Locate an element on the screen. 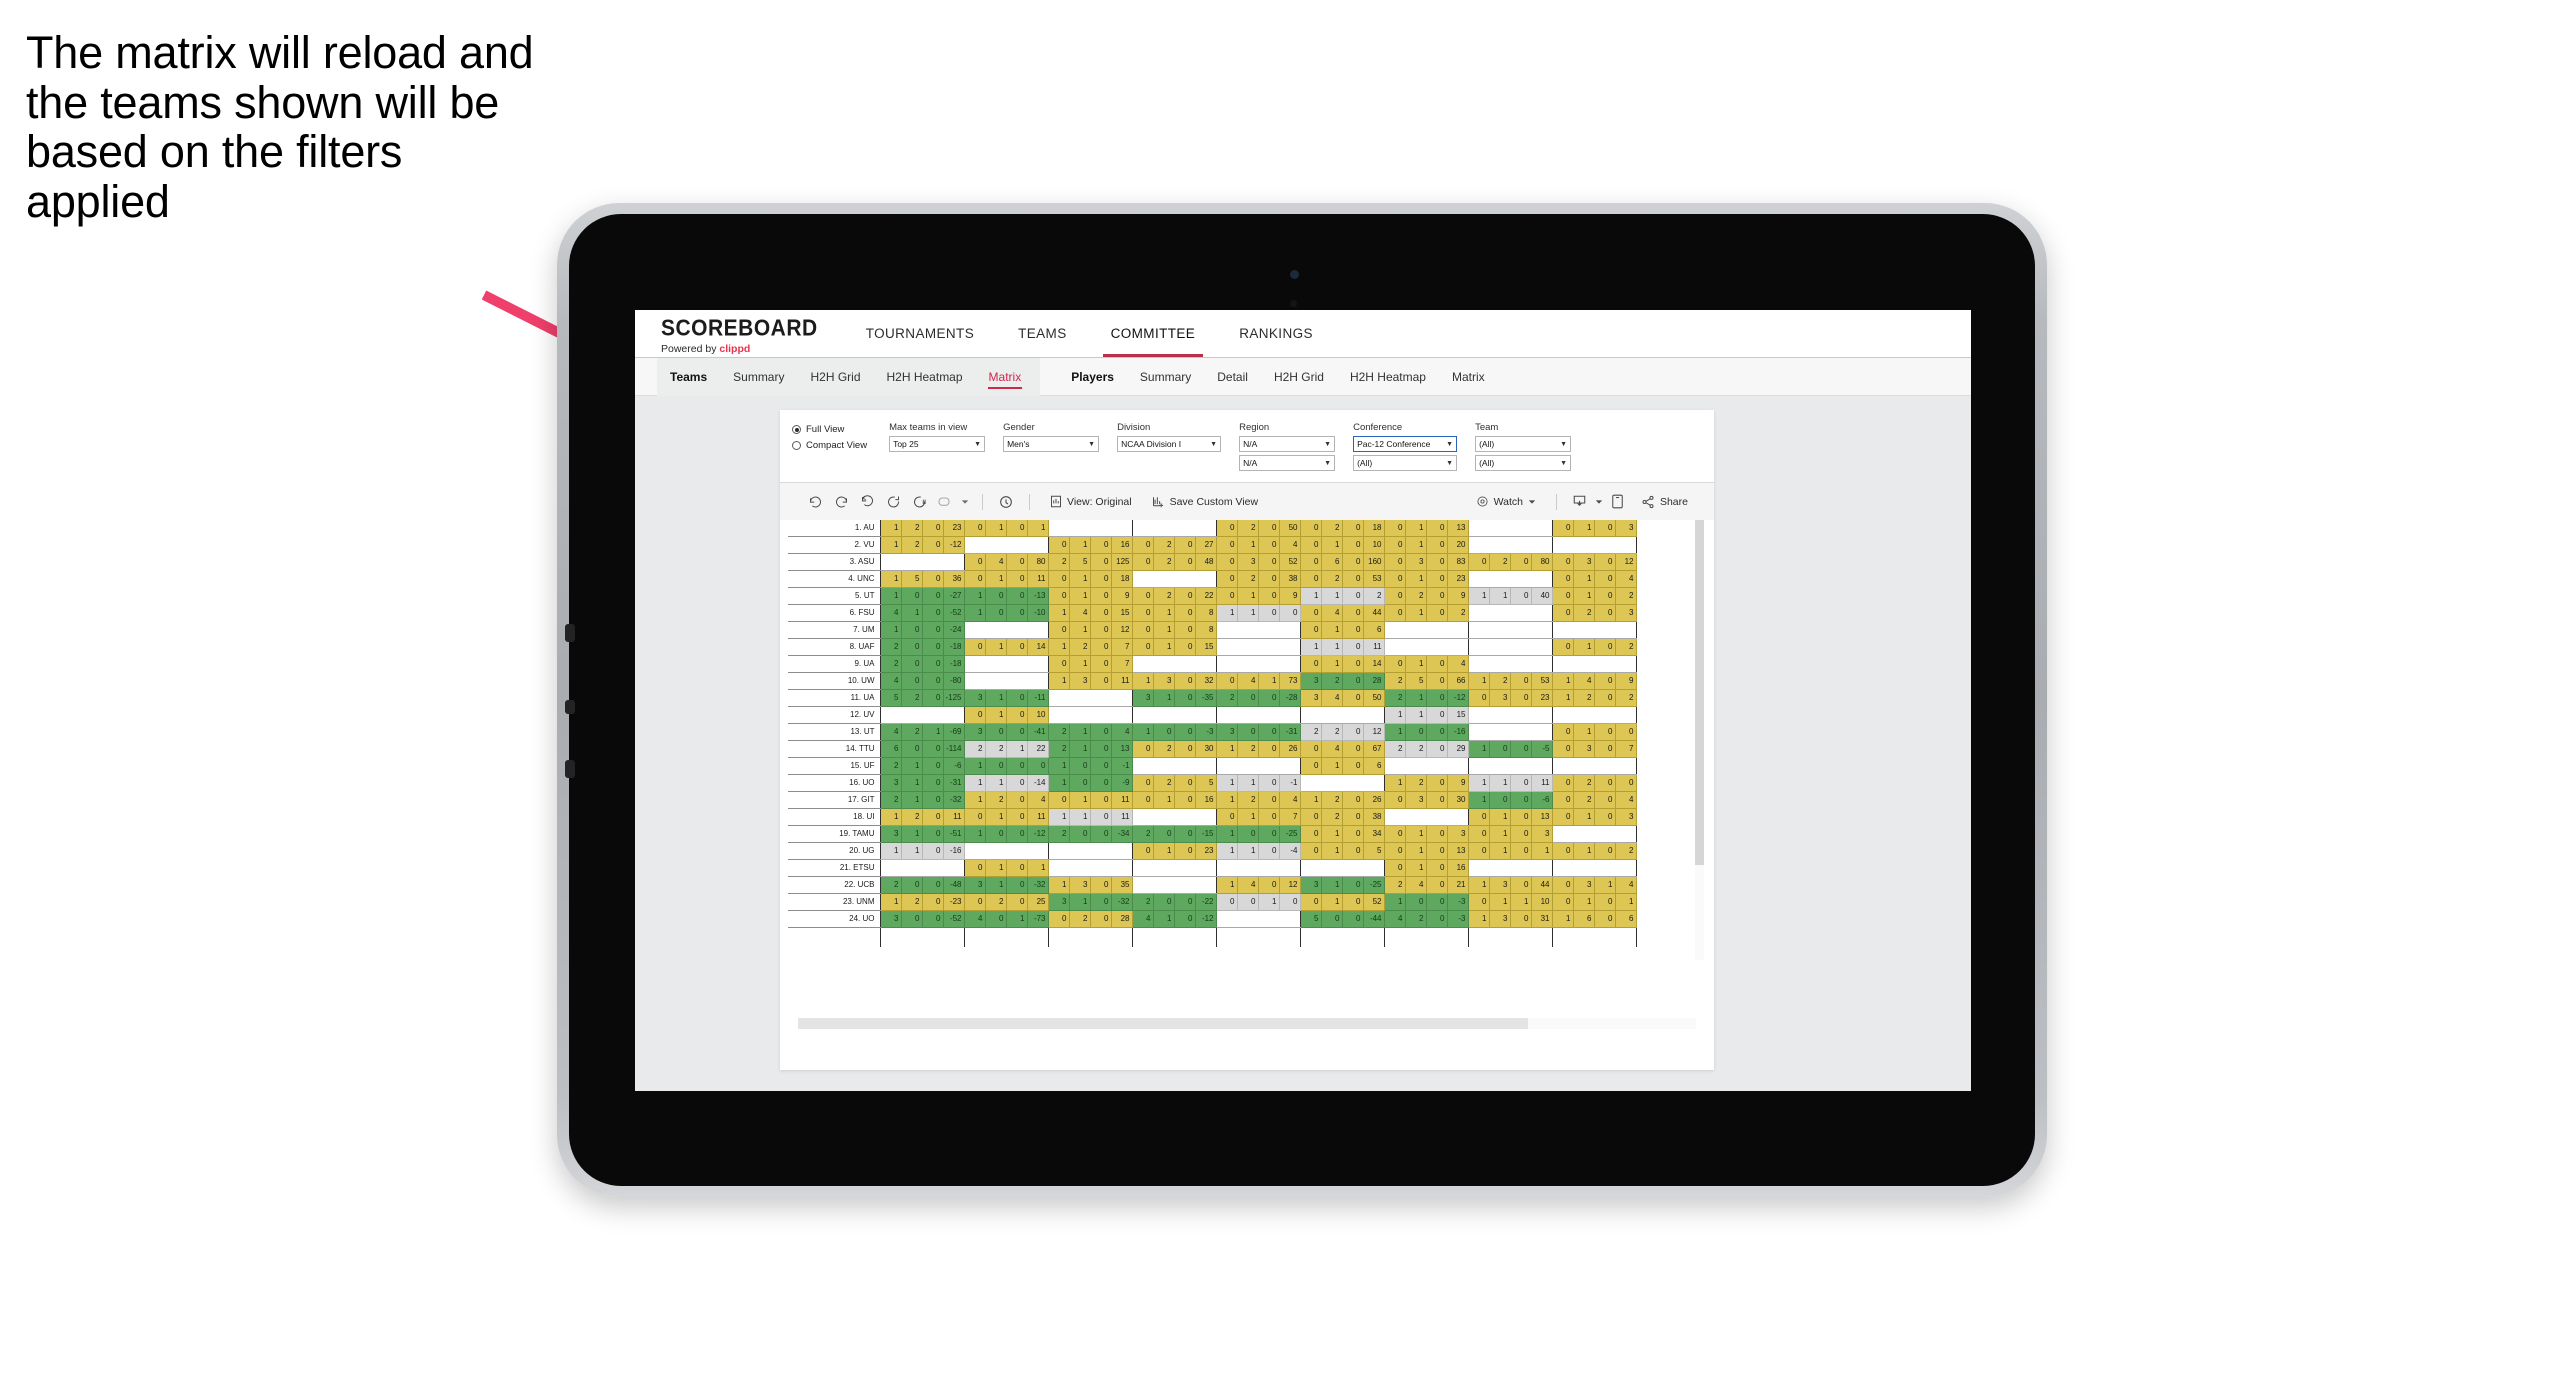 The height and width of the screenshot is (1382, 2568). matrix-vertical-scroll-thumb is located at coordinates (1699, 692).